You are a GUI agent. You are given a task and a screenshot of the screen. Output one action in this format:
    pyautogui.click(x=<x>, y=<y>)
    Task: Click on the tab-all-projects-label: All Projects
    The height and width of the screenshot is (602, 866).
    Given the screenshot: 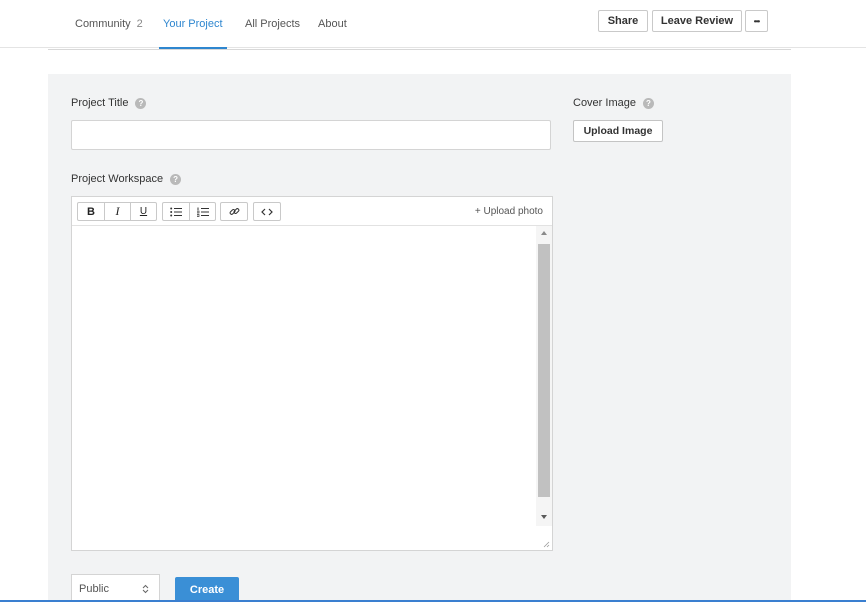 What is the action you would take?
    pyautogui.click(x=273, y=24)
    